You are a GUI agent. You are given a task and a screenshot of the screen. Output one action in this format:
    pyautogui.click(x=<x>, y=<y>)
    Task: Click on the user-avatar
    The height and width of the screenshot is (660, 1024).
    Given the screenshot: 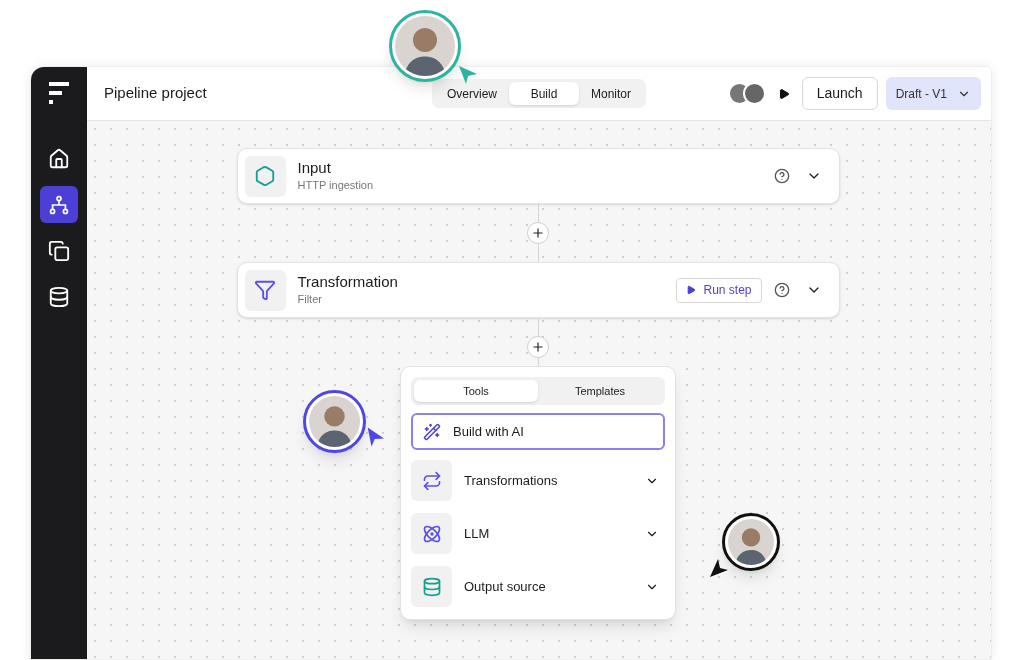 What is the action you would take?
    pyautogui.click(x=754, y=93)
    